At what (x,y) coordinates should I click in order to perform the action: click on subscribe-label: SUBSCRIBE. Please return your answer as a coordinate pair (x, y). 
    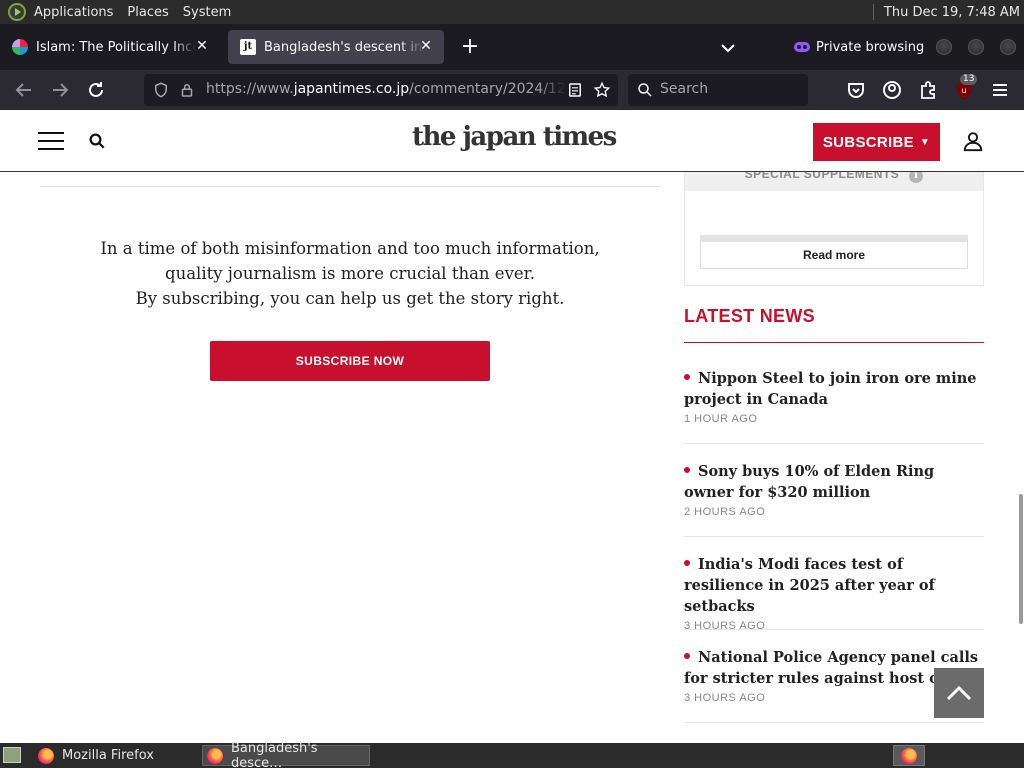
    Looking at the image, I should click on (868, 142).